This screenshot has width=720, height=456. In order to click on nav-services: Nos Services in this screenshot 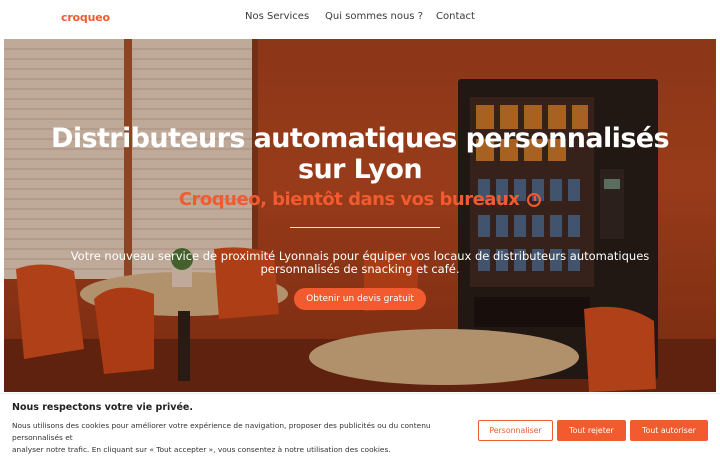, I will do `click(277, 16)`.